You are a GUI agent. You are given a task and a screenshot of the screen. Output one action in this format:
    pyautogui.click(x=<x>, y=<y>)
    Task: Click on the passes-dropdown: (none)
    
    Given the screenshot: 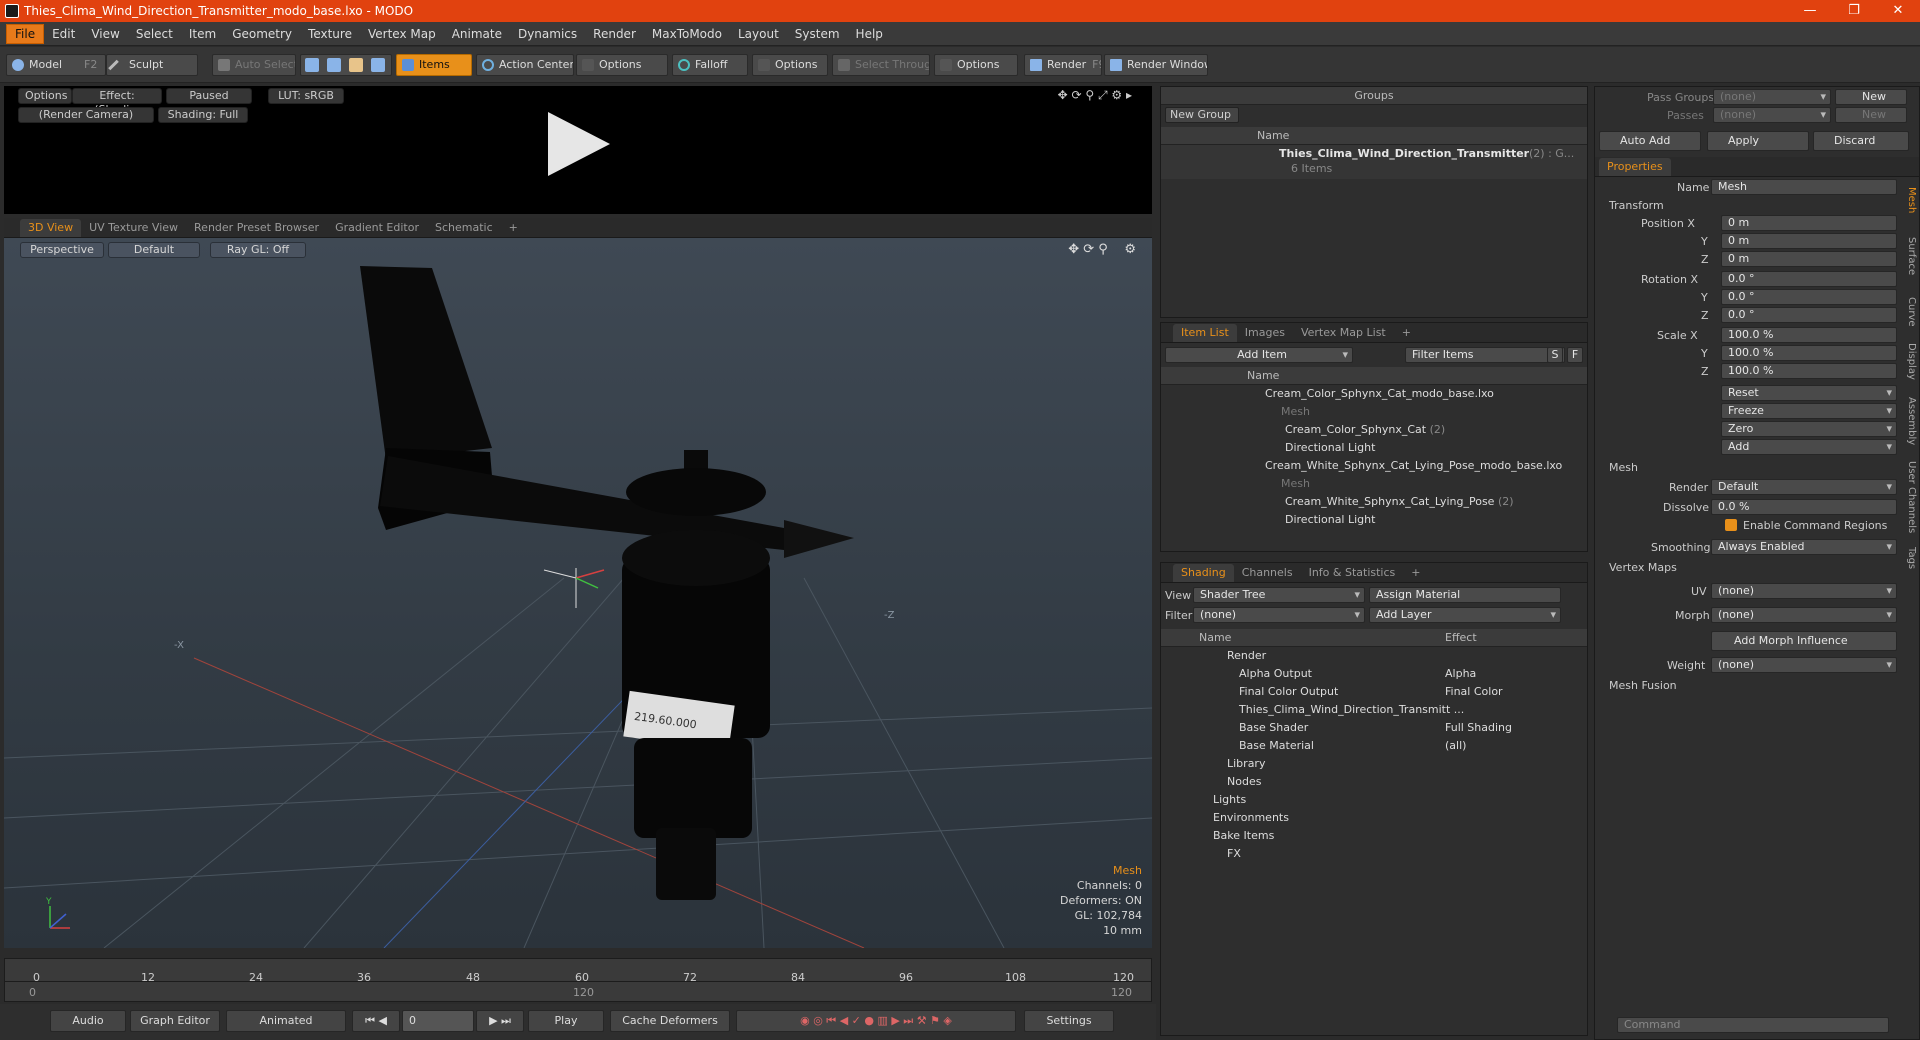 What is the action you would take?
    pyautogui.click(x=1772, y=115)
    